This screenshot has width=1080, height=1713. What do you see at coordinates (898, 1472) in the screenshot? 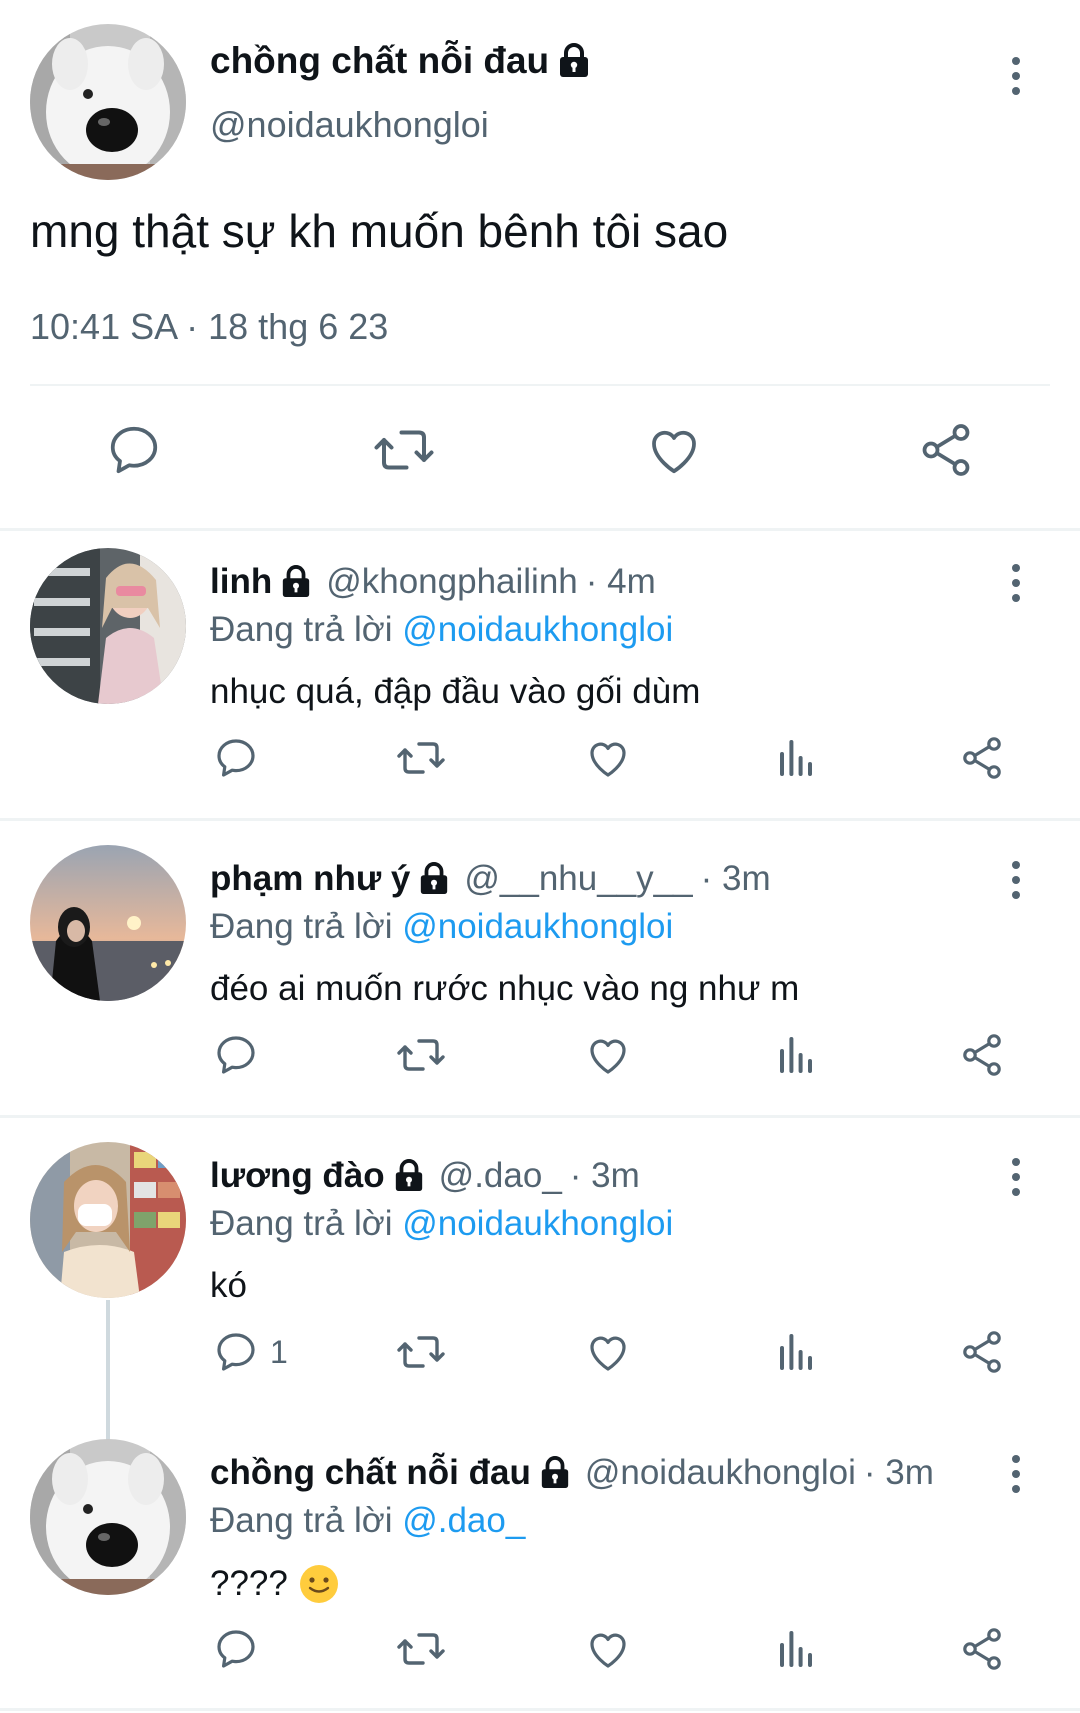
I see `reply-time: · 3m` at bounding box center [898, 1472].